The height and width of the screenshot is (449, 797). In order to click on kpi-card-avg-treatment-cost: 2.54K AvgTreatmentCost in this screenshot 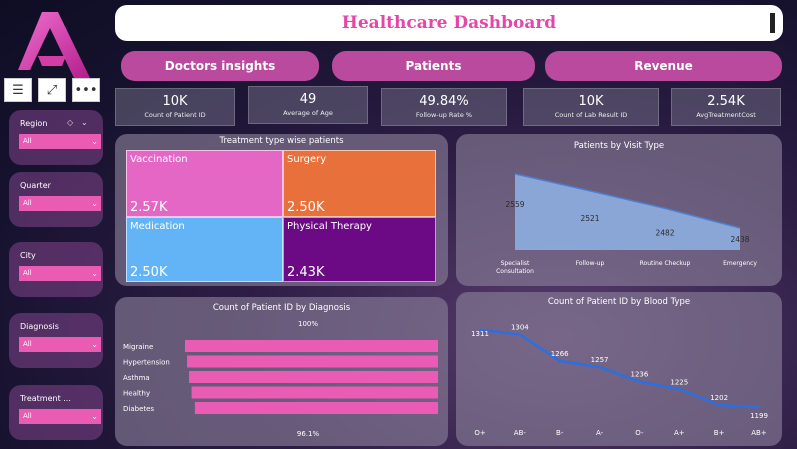, I will do `click(726, 107)`.